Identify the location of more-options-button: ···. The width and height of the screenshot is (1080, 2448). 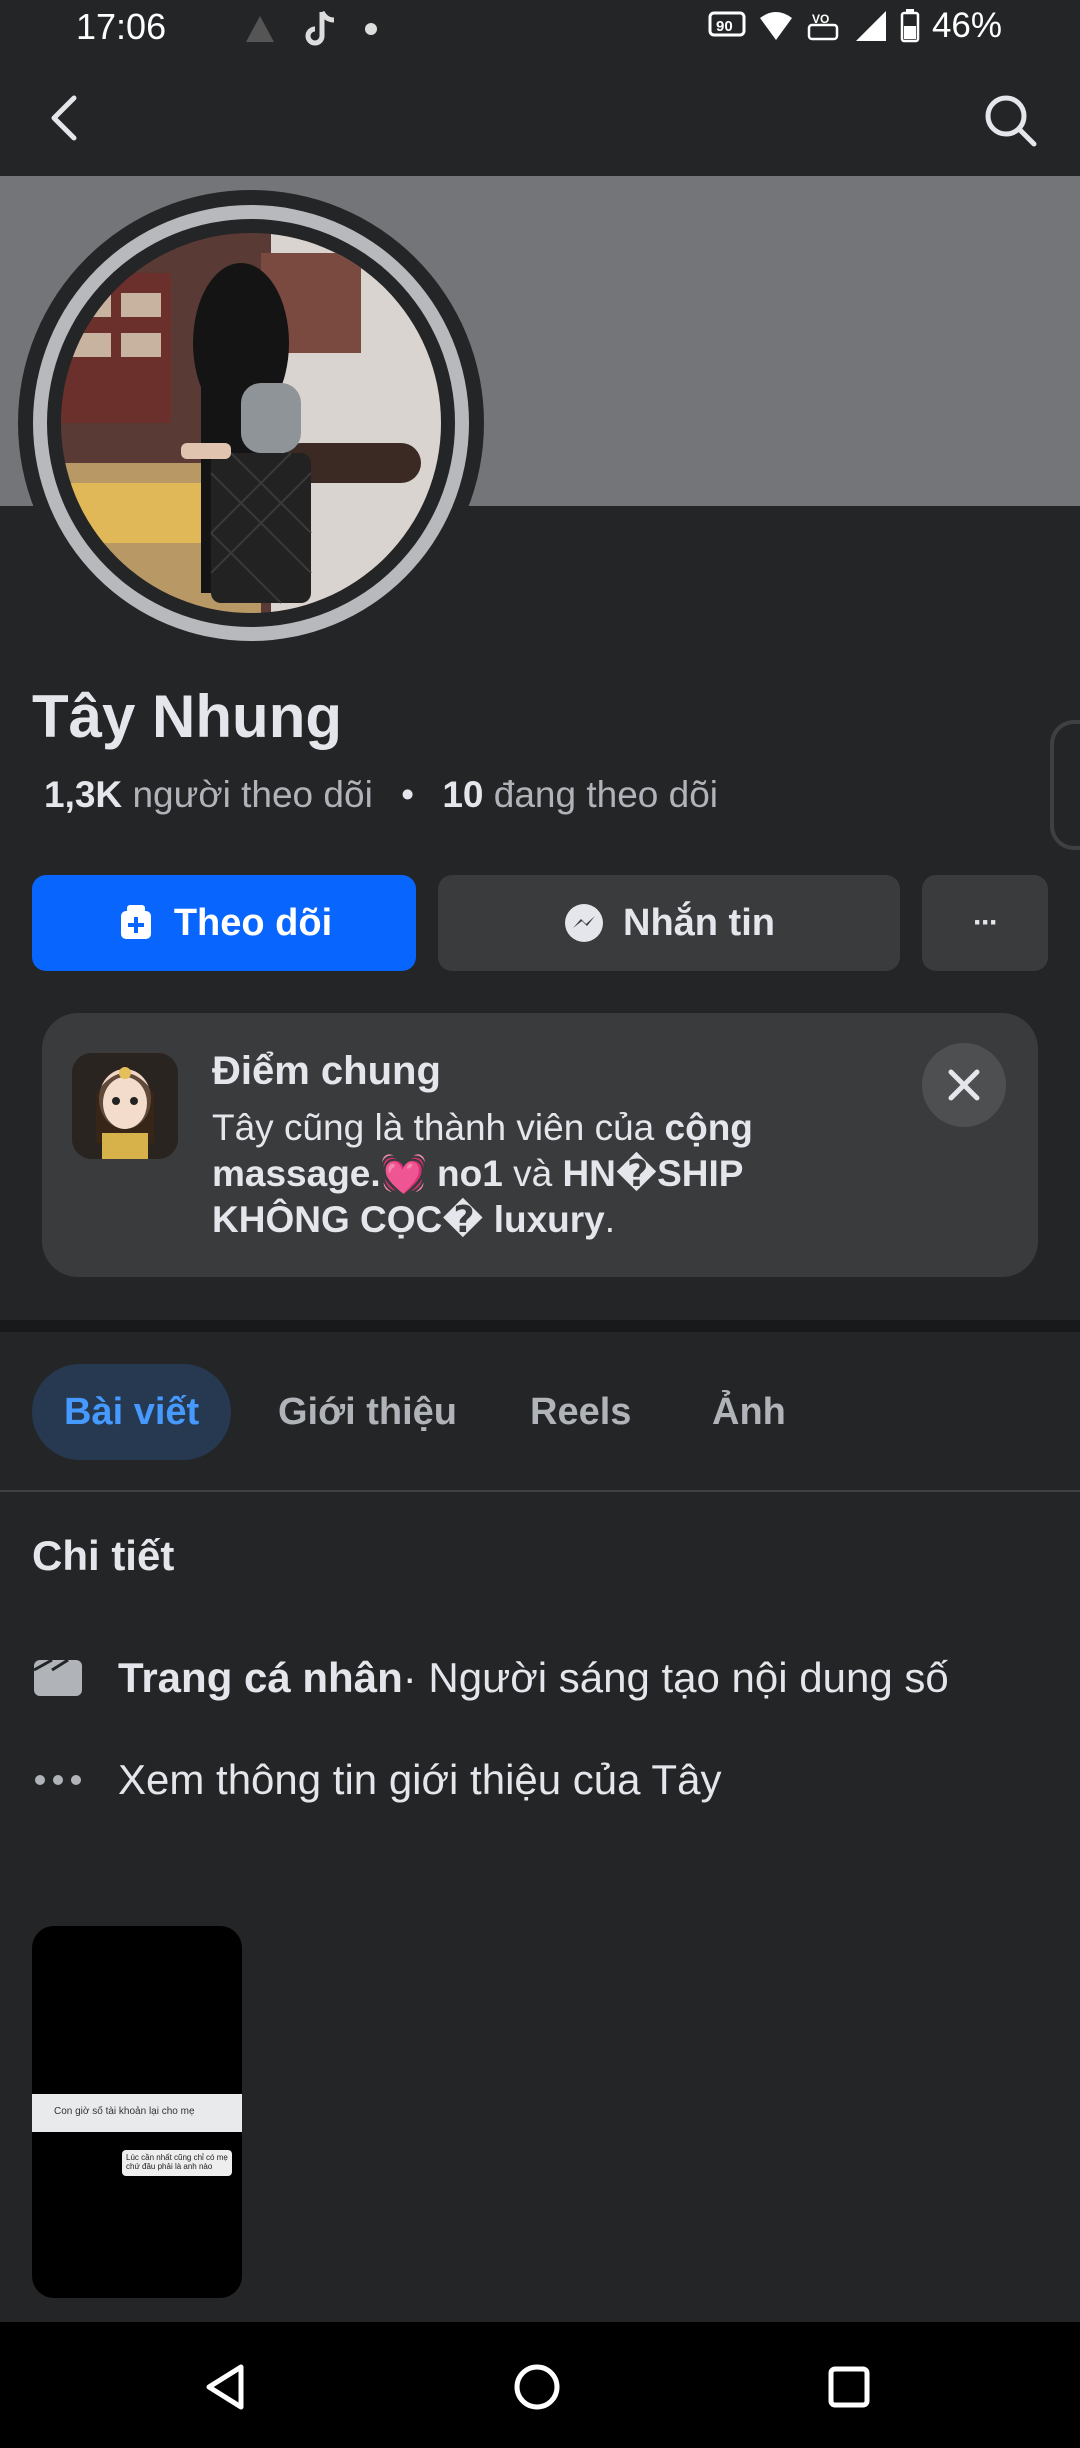
(985, 923).